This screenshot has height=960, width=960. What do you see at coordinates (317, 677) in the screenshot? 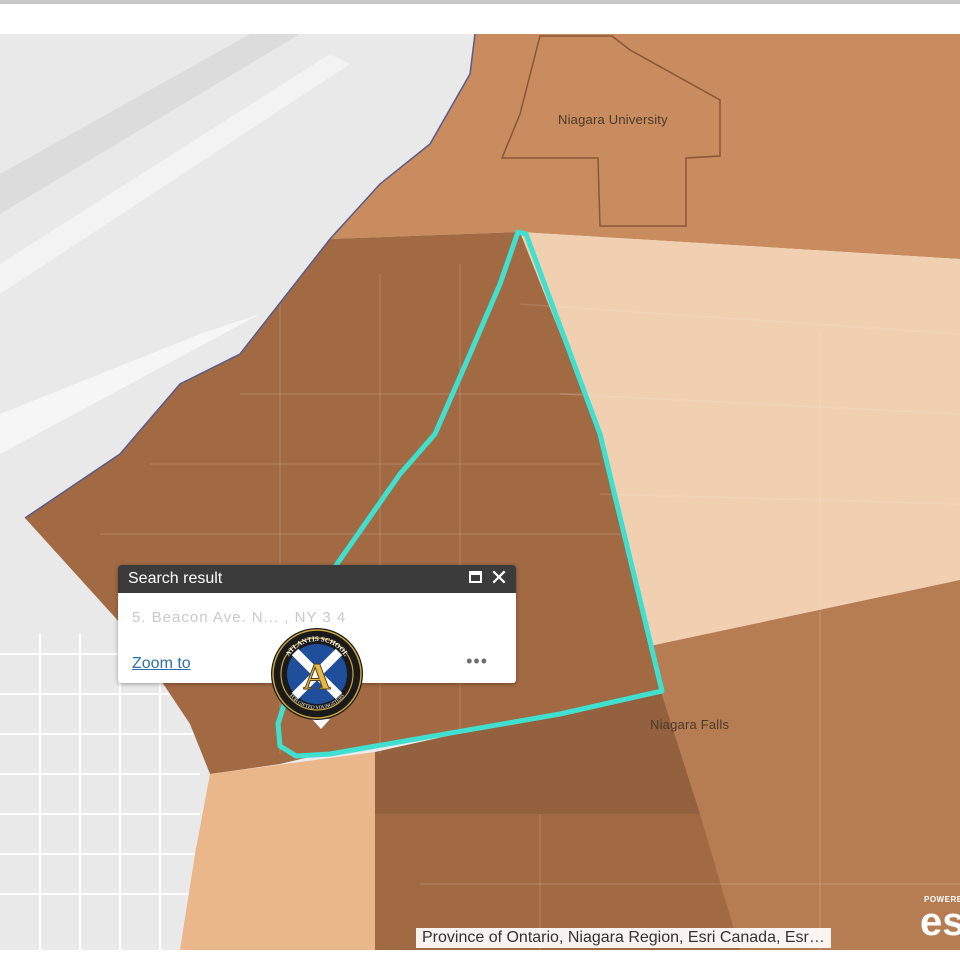
I see `svg-text: A` at bounding box center [317, 677].